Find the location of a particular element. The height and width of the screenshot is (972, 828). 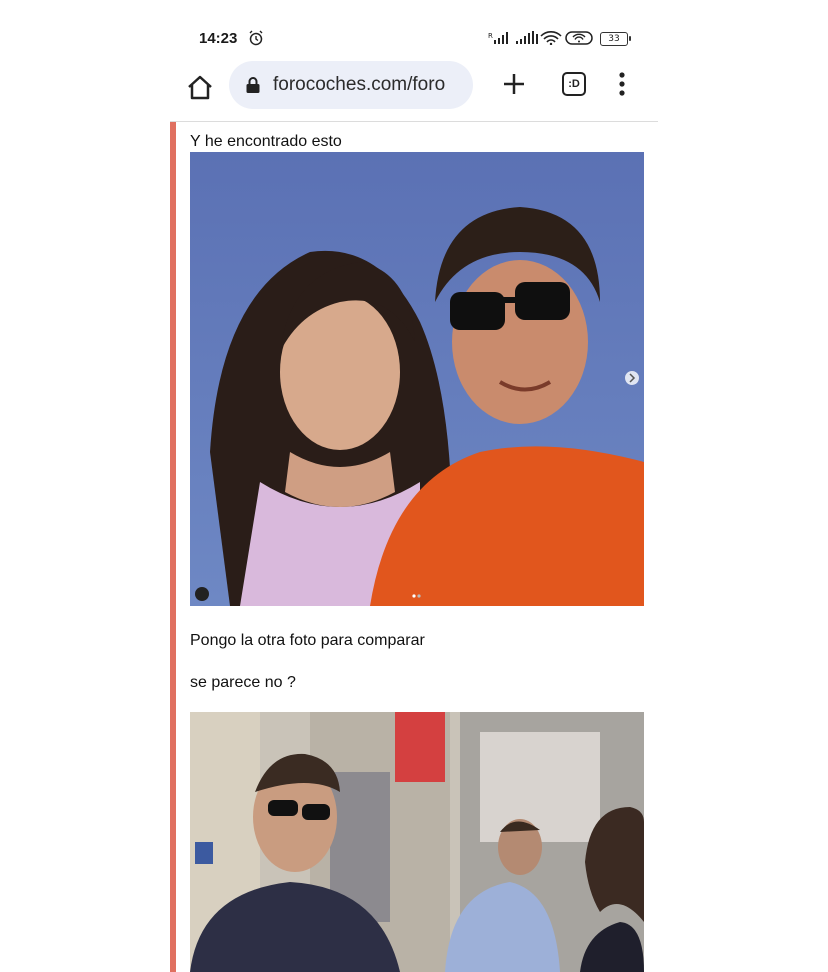

url-bar: forocoches.com/foro is located at coordinates (351, 85).